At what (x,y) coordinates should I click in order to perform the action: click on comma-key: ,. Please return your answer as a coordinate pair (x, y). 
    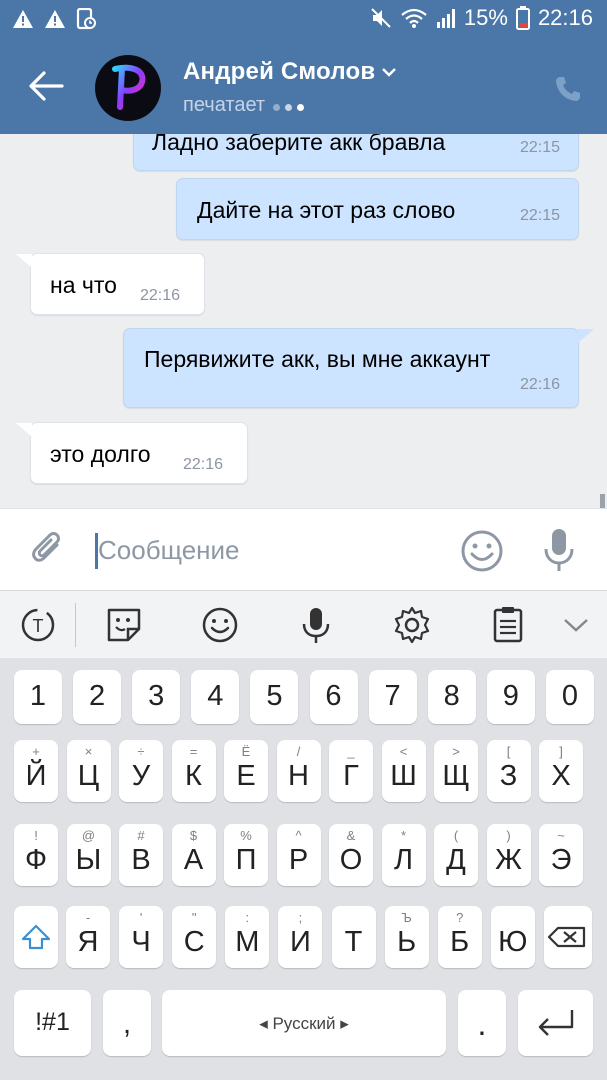
    Looking at the image, I should click on (127, 1023).